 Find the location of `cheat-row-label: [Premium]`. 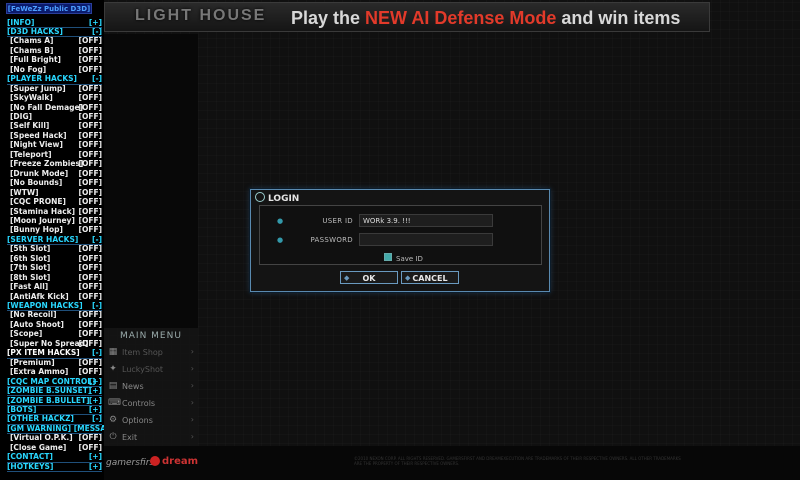

cheat-row-label: [Premium] is located at coordinates (32, 362).